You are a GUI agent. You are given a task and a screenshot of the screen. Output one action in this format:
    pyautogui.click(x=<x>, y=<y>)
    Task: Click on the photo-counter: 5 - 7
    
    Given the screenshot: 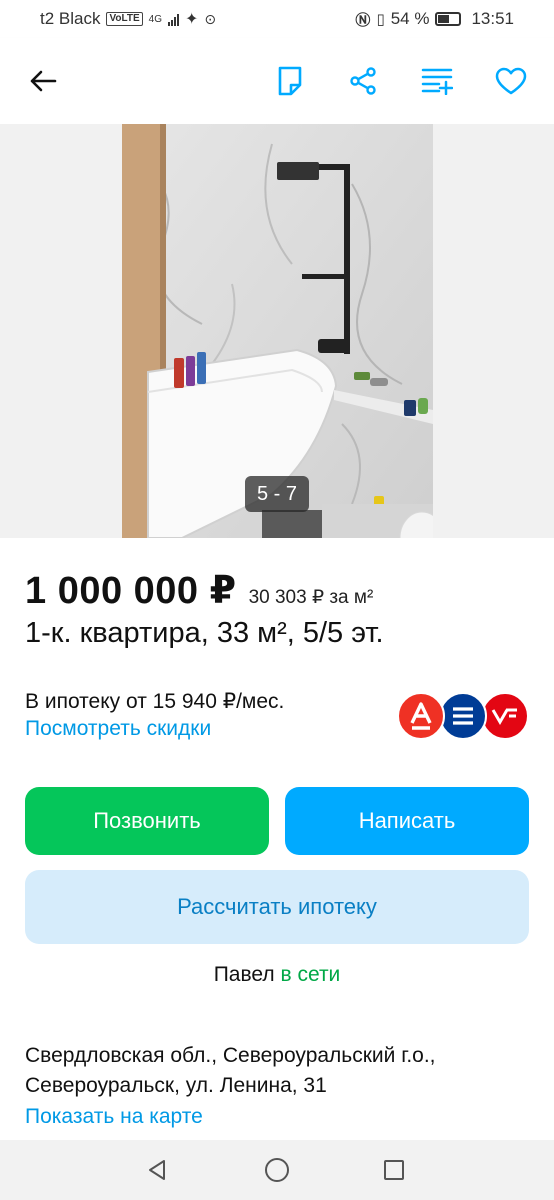 What is the action you would take?
    pyautogui.click(x=277, y=494)
    